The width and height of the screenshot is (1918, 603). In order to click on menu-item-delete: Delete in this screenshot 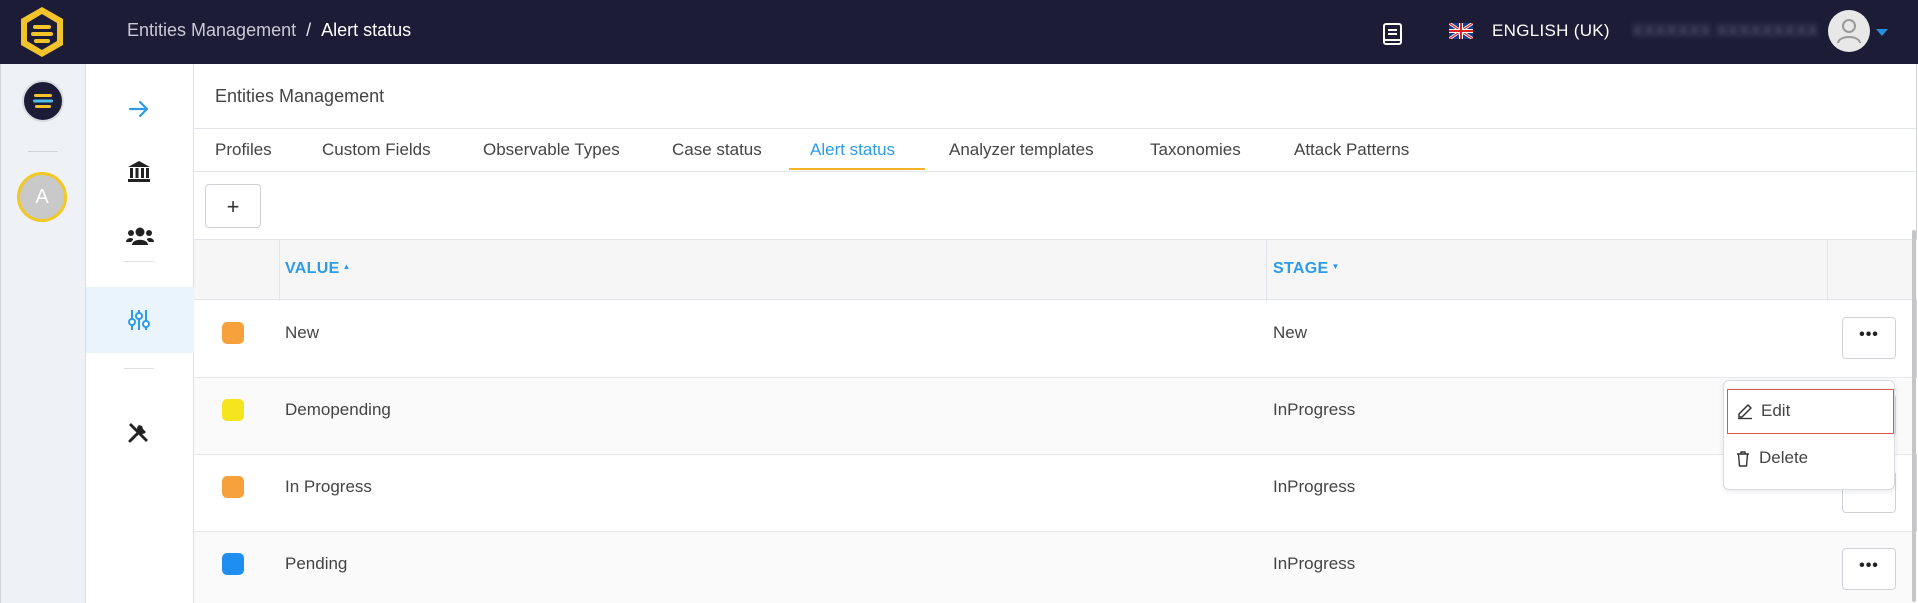, I will do `click(1809, 458)`.